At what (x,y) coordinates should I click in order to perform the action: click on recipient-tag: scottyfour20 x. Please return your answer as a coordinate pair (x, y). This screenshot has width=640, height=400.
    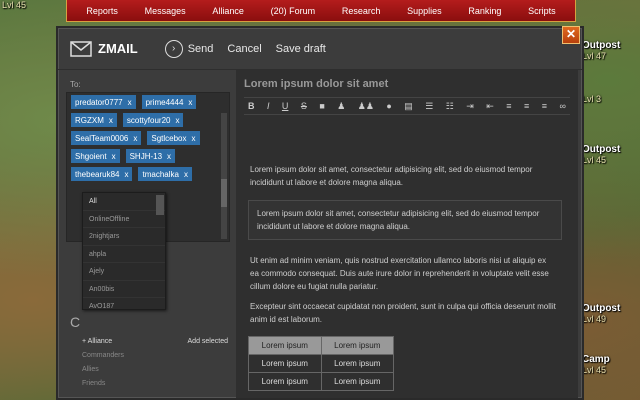
    Looking at the image, I should click on (153, 120).